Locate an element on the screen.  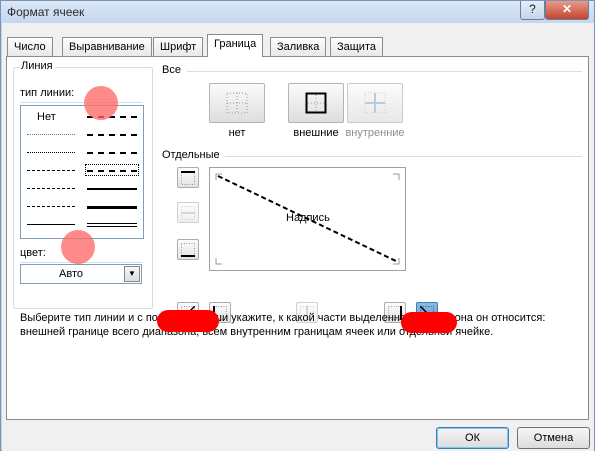
line-style-none: Нет is located at coordinates (46, 117).